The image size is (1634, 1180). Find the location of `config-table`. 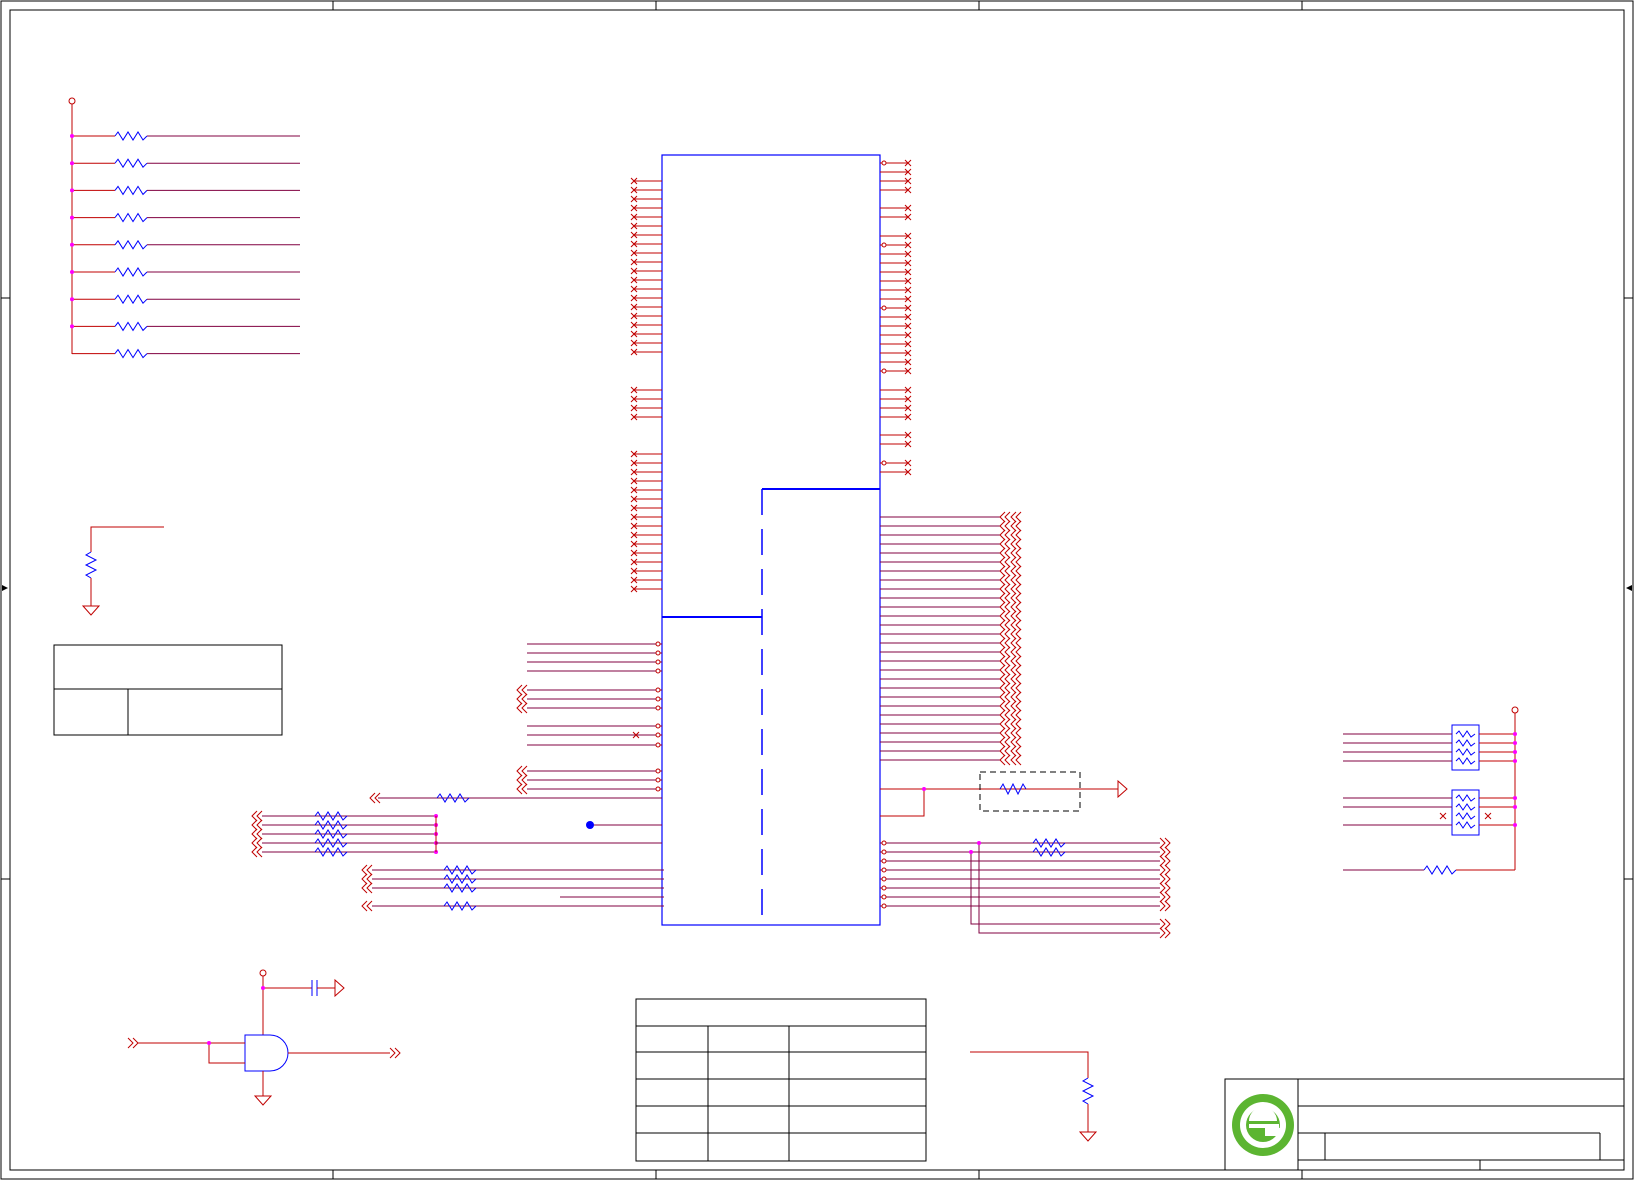

config-table is located at coordinates (781, 1080).